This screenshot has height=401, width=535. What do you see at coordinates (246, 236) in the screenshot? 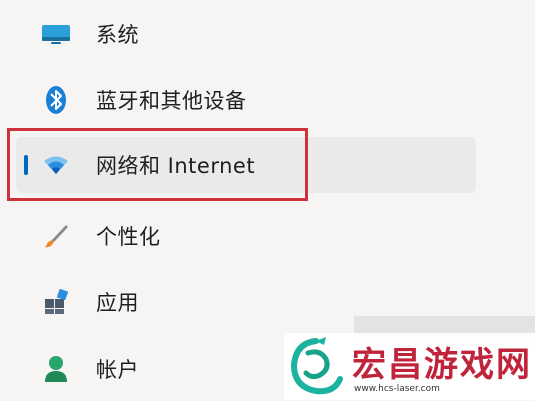
I see `nav-item-personalization: 个性化` at bounding box center [246, 236].